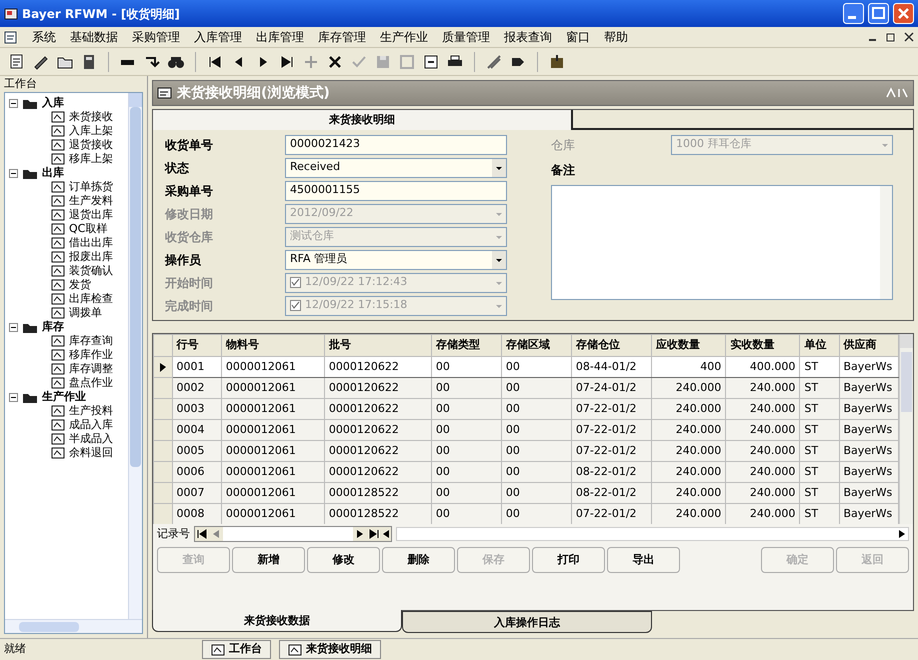 The image size is (918, 660). What do you see at coordinates (156, 37) in the screenshot?
I see `menu-item: 采购管理` at bounding box center [156, 37].